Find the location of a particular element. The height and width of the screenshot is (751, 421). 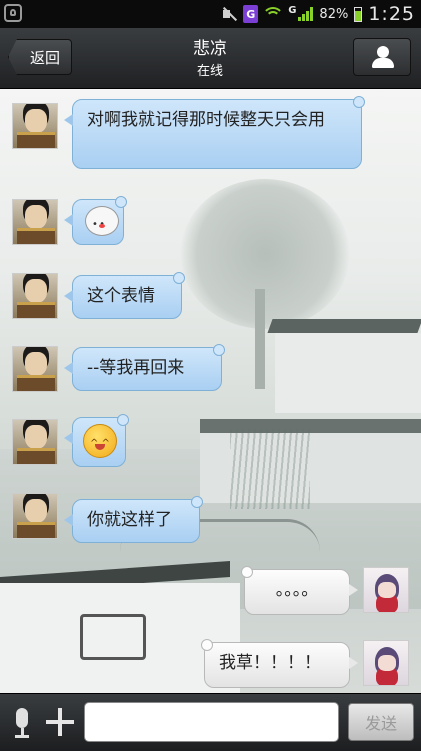

status-bar: G G 82% 1:25 is located at coordinates (210, 14).